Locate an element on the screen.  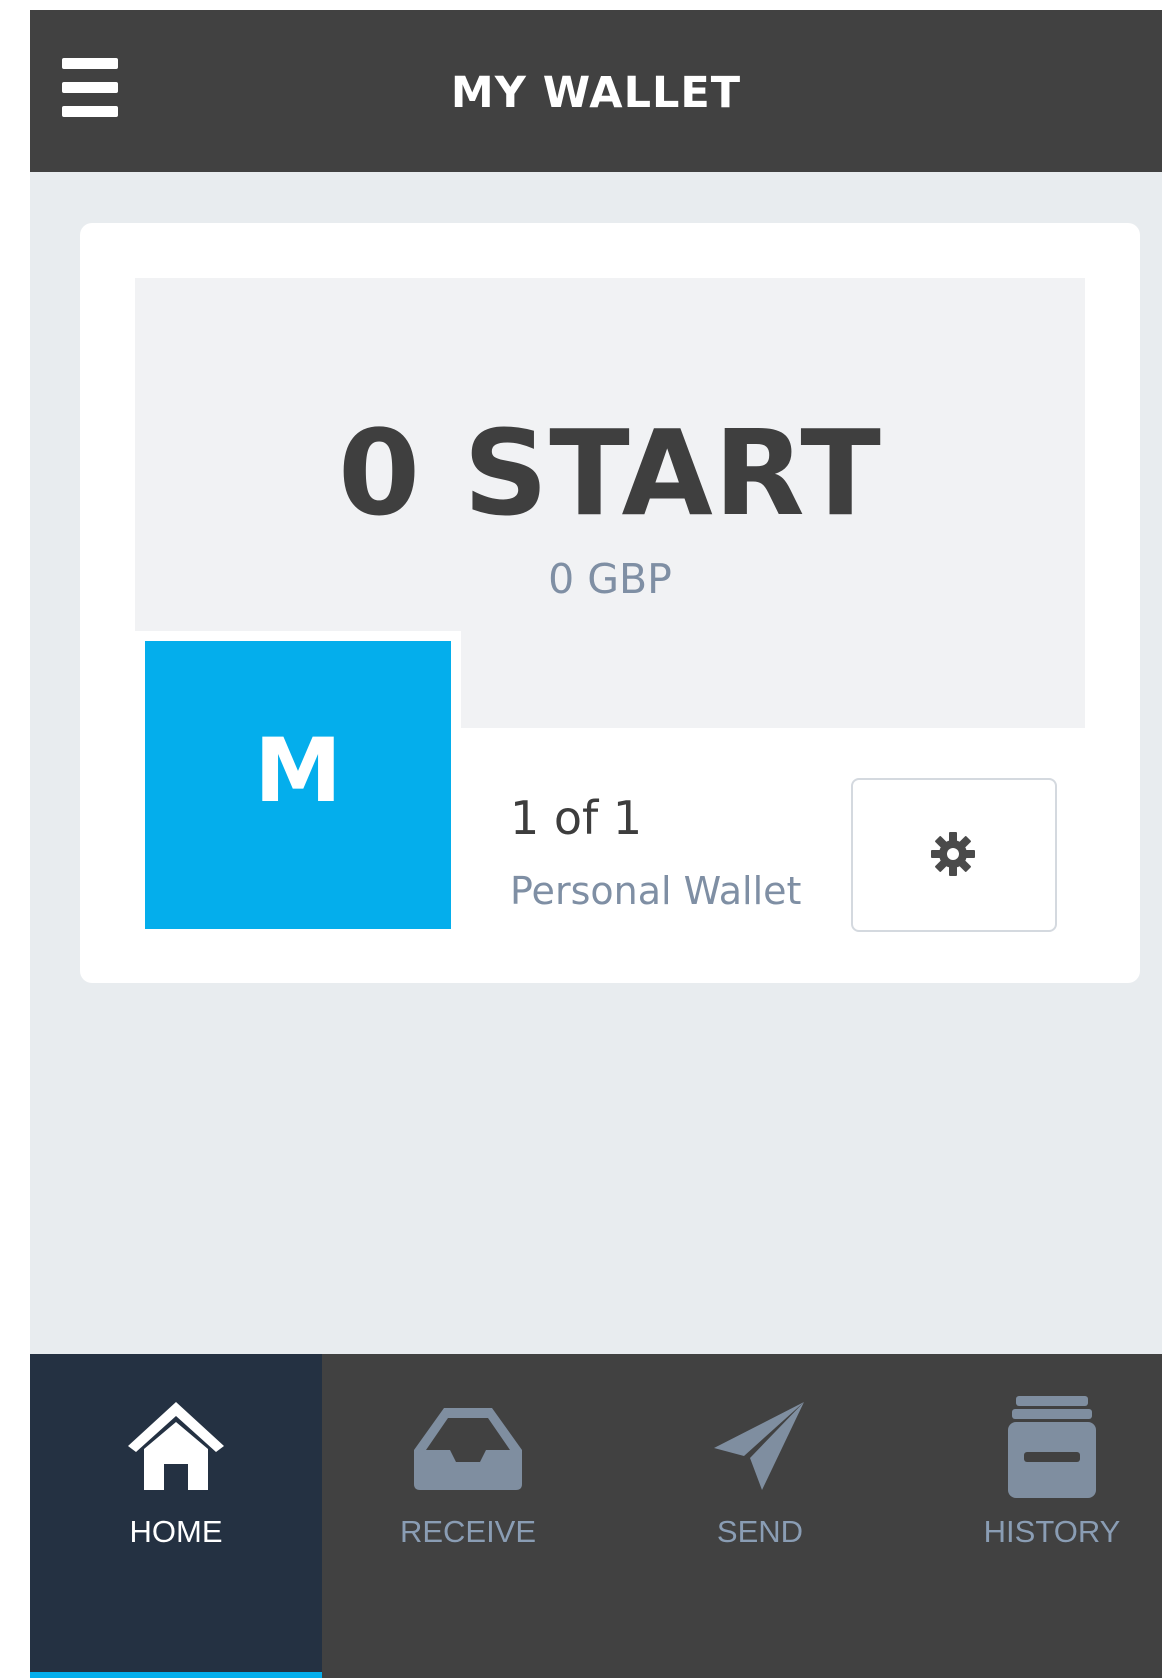
nav-send-label: SEND is located at coordinates (760, 1531).